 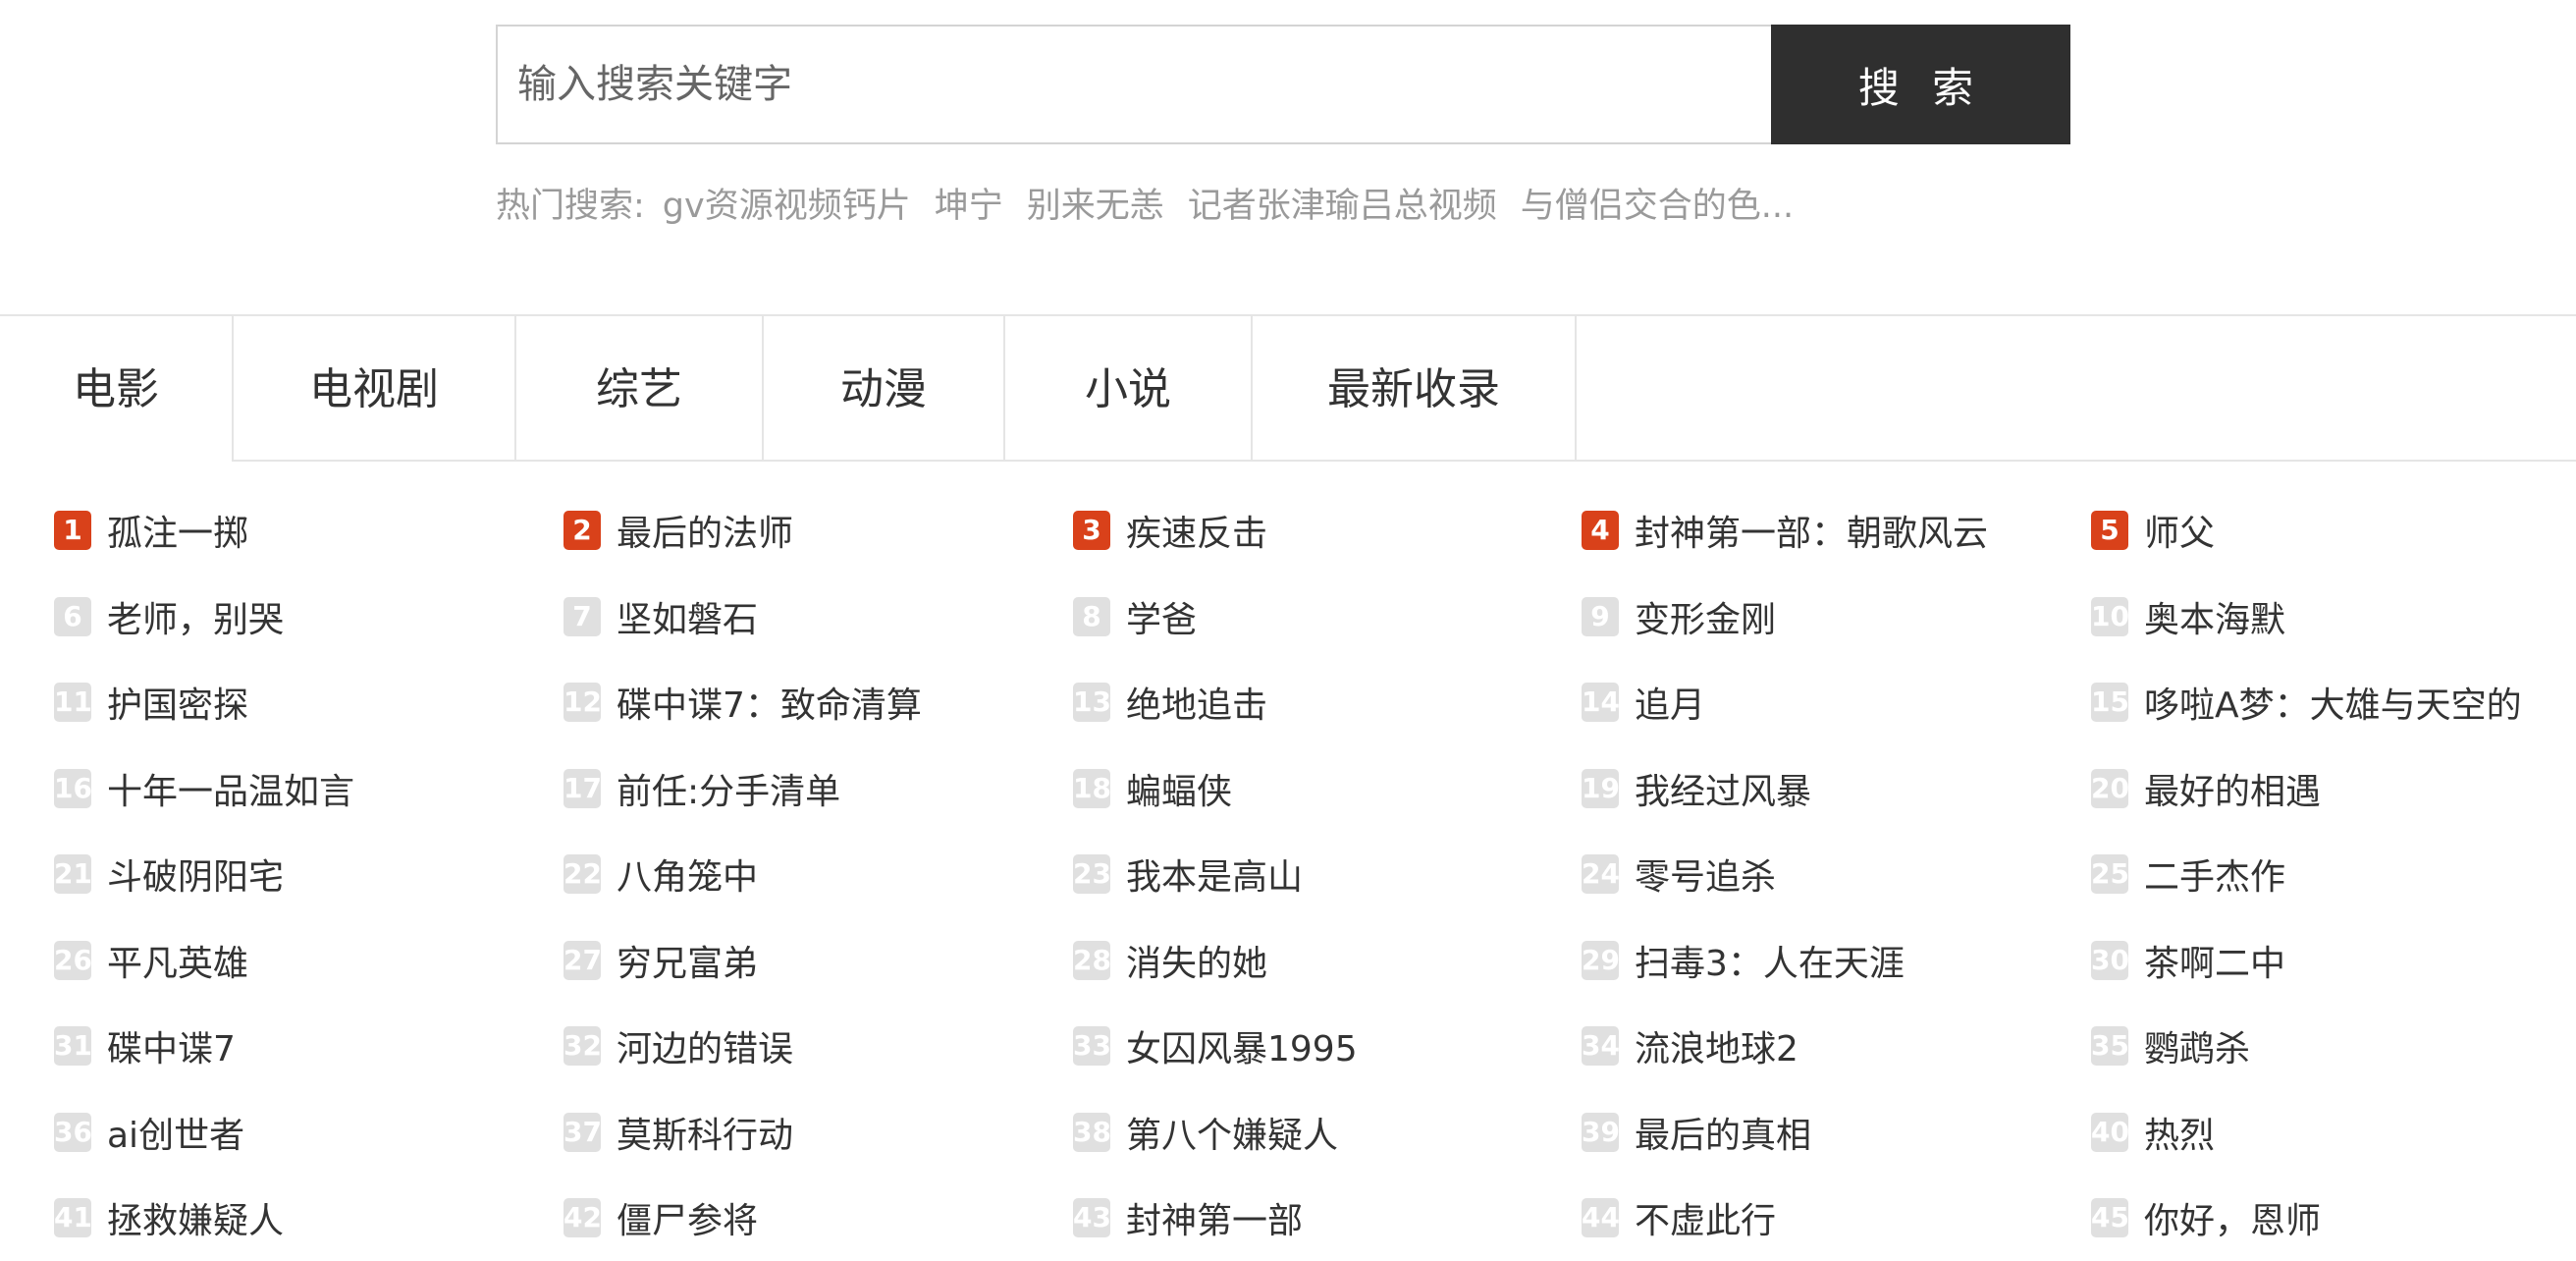 I want to click on ranking-item: 8 学爸, so click(x=1135, y=616).